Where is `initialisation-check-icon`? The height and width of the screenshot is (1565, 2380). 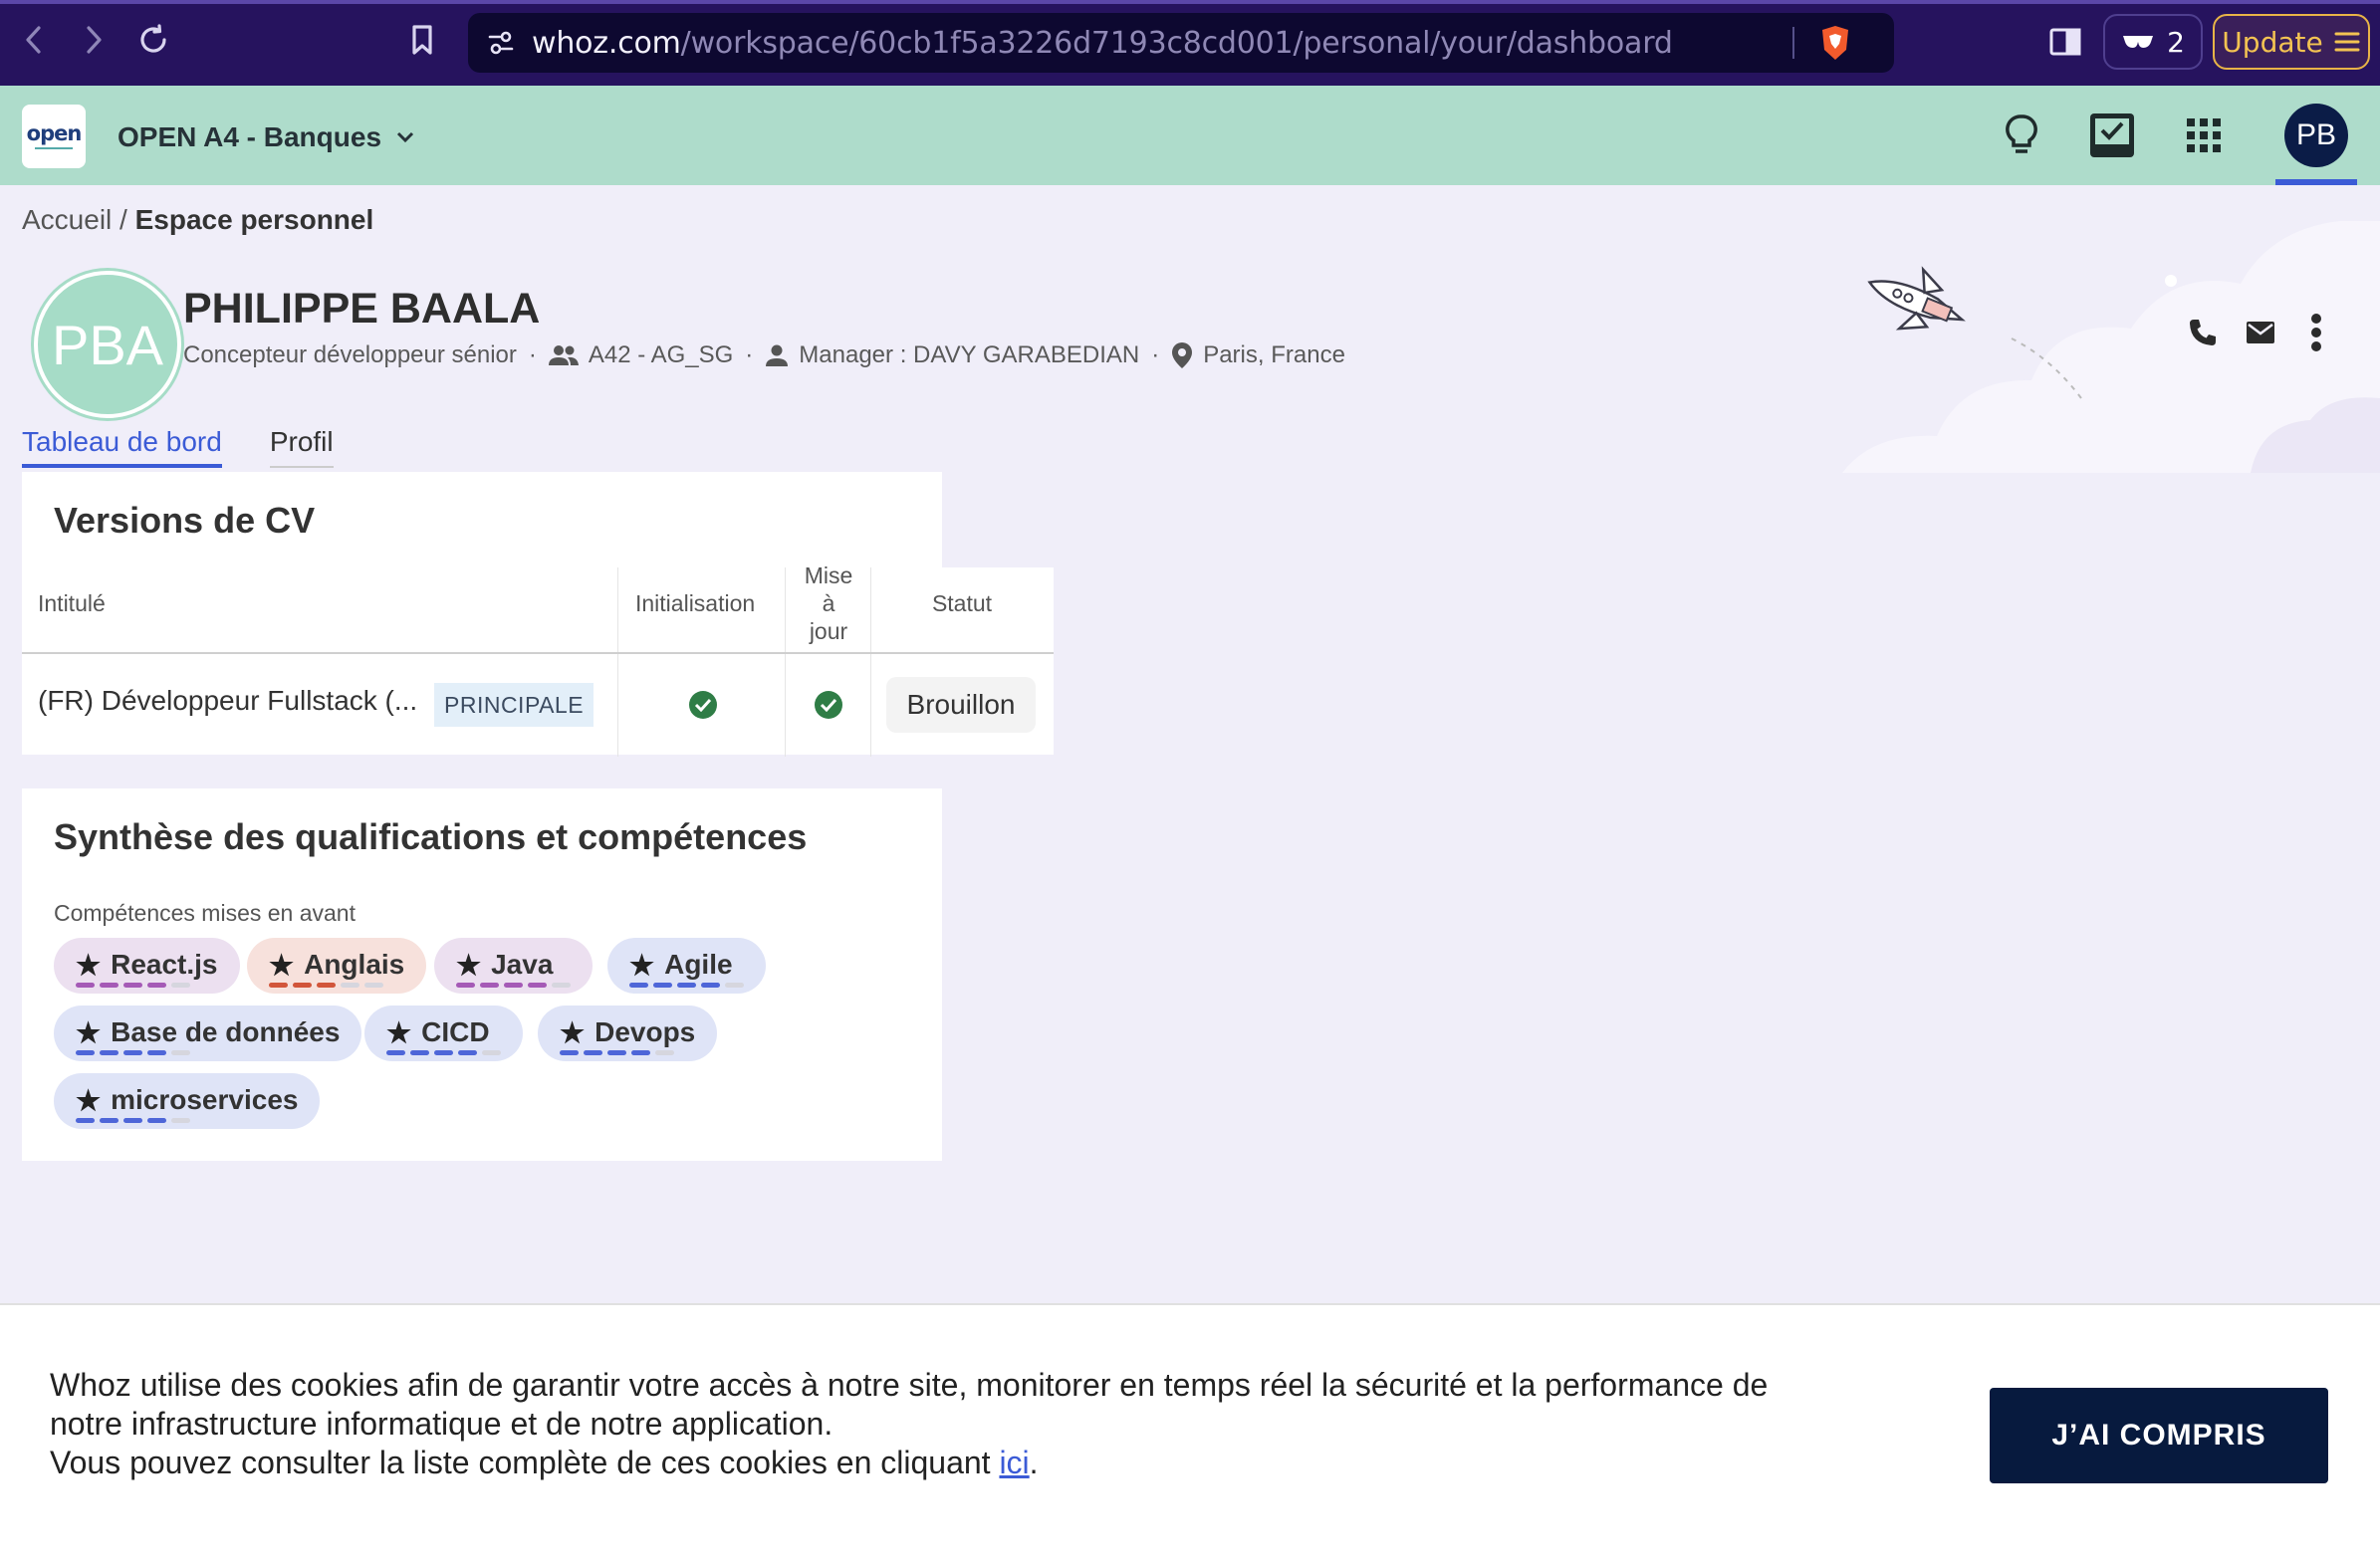
initialisation-check-icon is located at coordinates (703, 705).